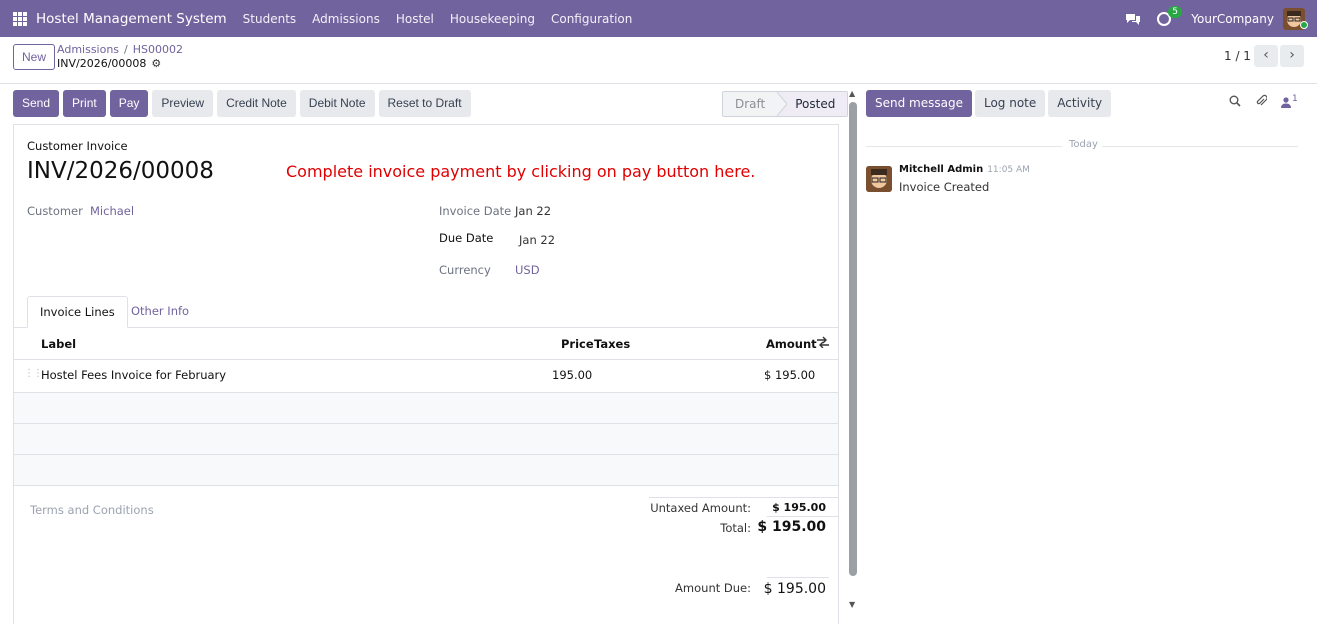 The width and height of the screenshot is (1317, 624). What do you see at coordinates (426, 344) in the screenshot?
I see `table-header: Label Price Taxes Amount` at bounding box center [426, 344].